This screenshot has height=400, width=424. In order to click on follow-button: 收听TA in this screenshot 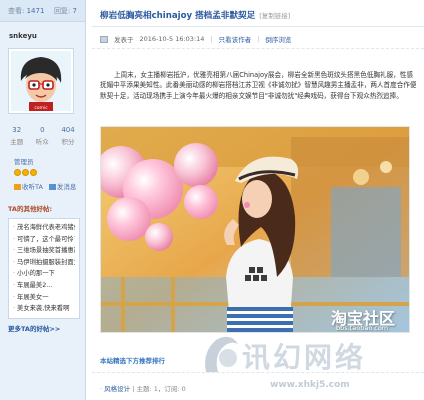, I will do `click(28, 186)`.